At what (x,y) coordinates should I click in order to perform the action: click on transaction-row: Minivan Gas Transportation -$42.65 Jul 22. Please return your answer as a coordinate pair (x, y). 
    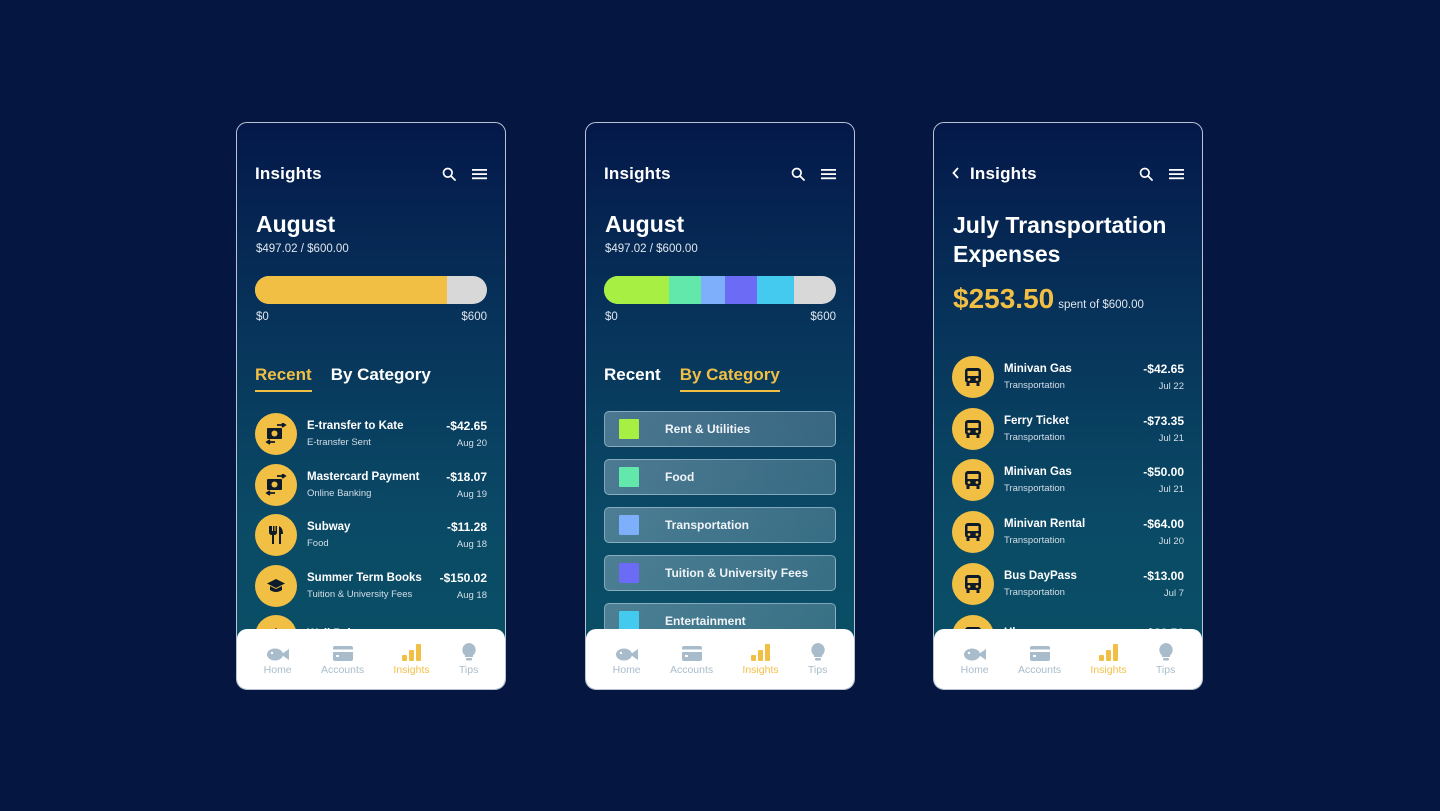
    Looking at the image, I should click on (1068, 377).